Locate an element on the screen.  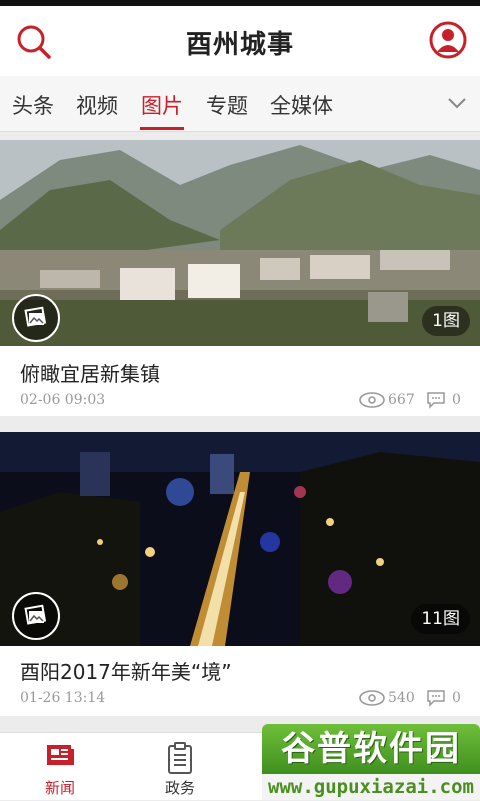
watermark-logo: 谷普软件园 www.gupuxiazai.com is located at coordinates (371, 762).